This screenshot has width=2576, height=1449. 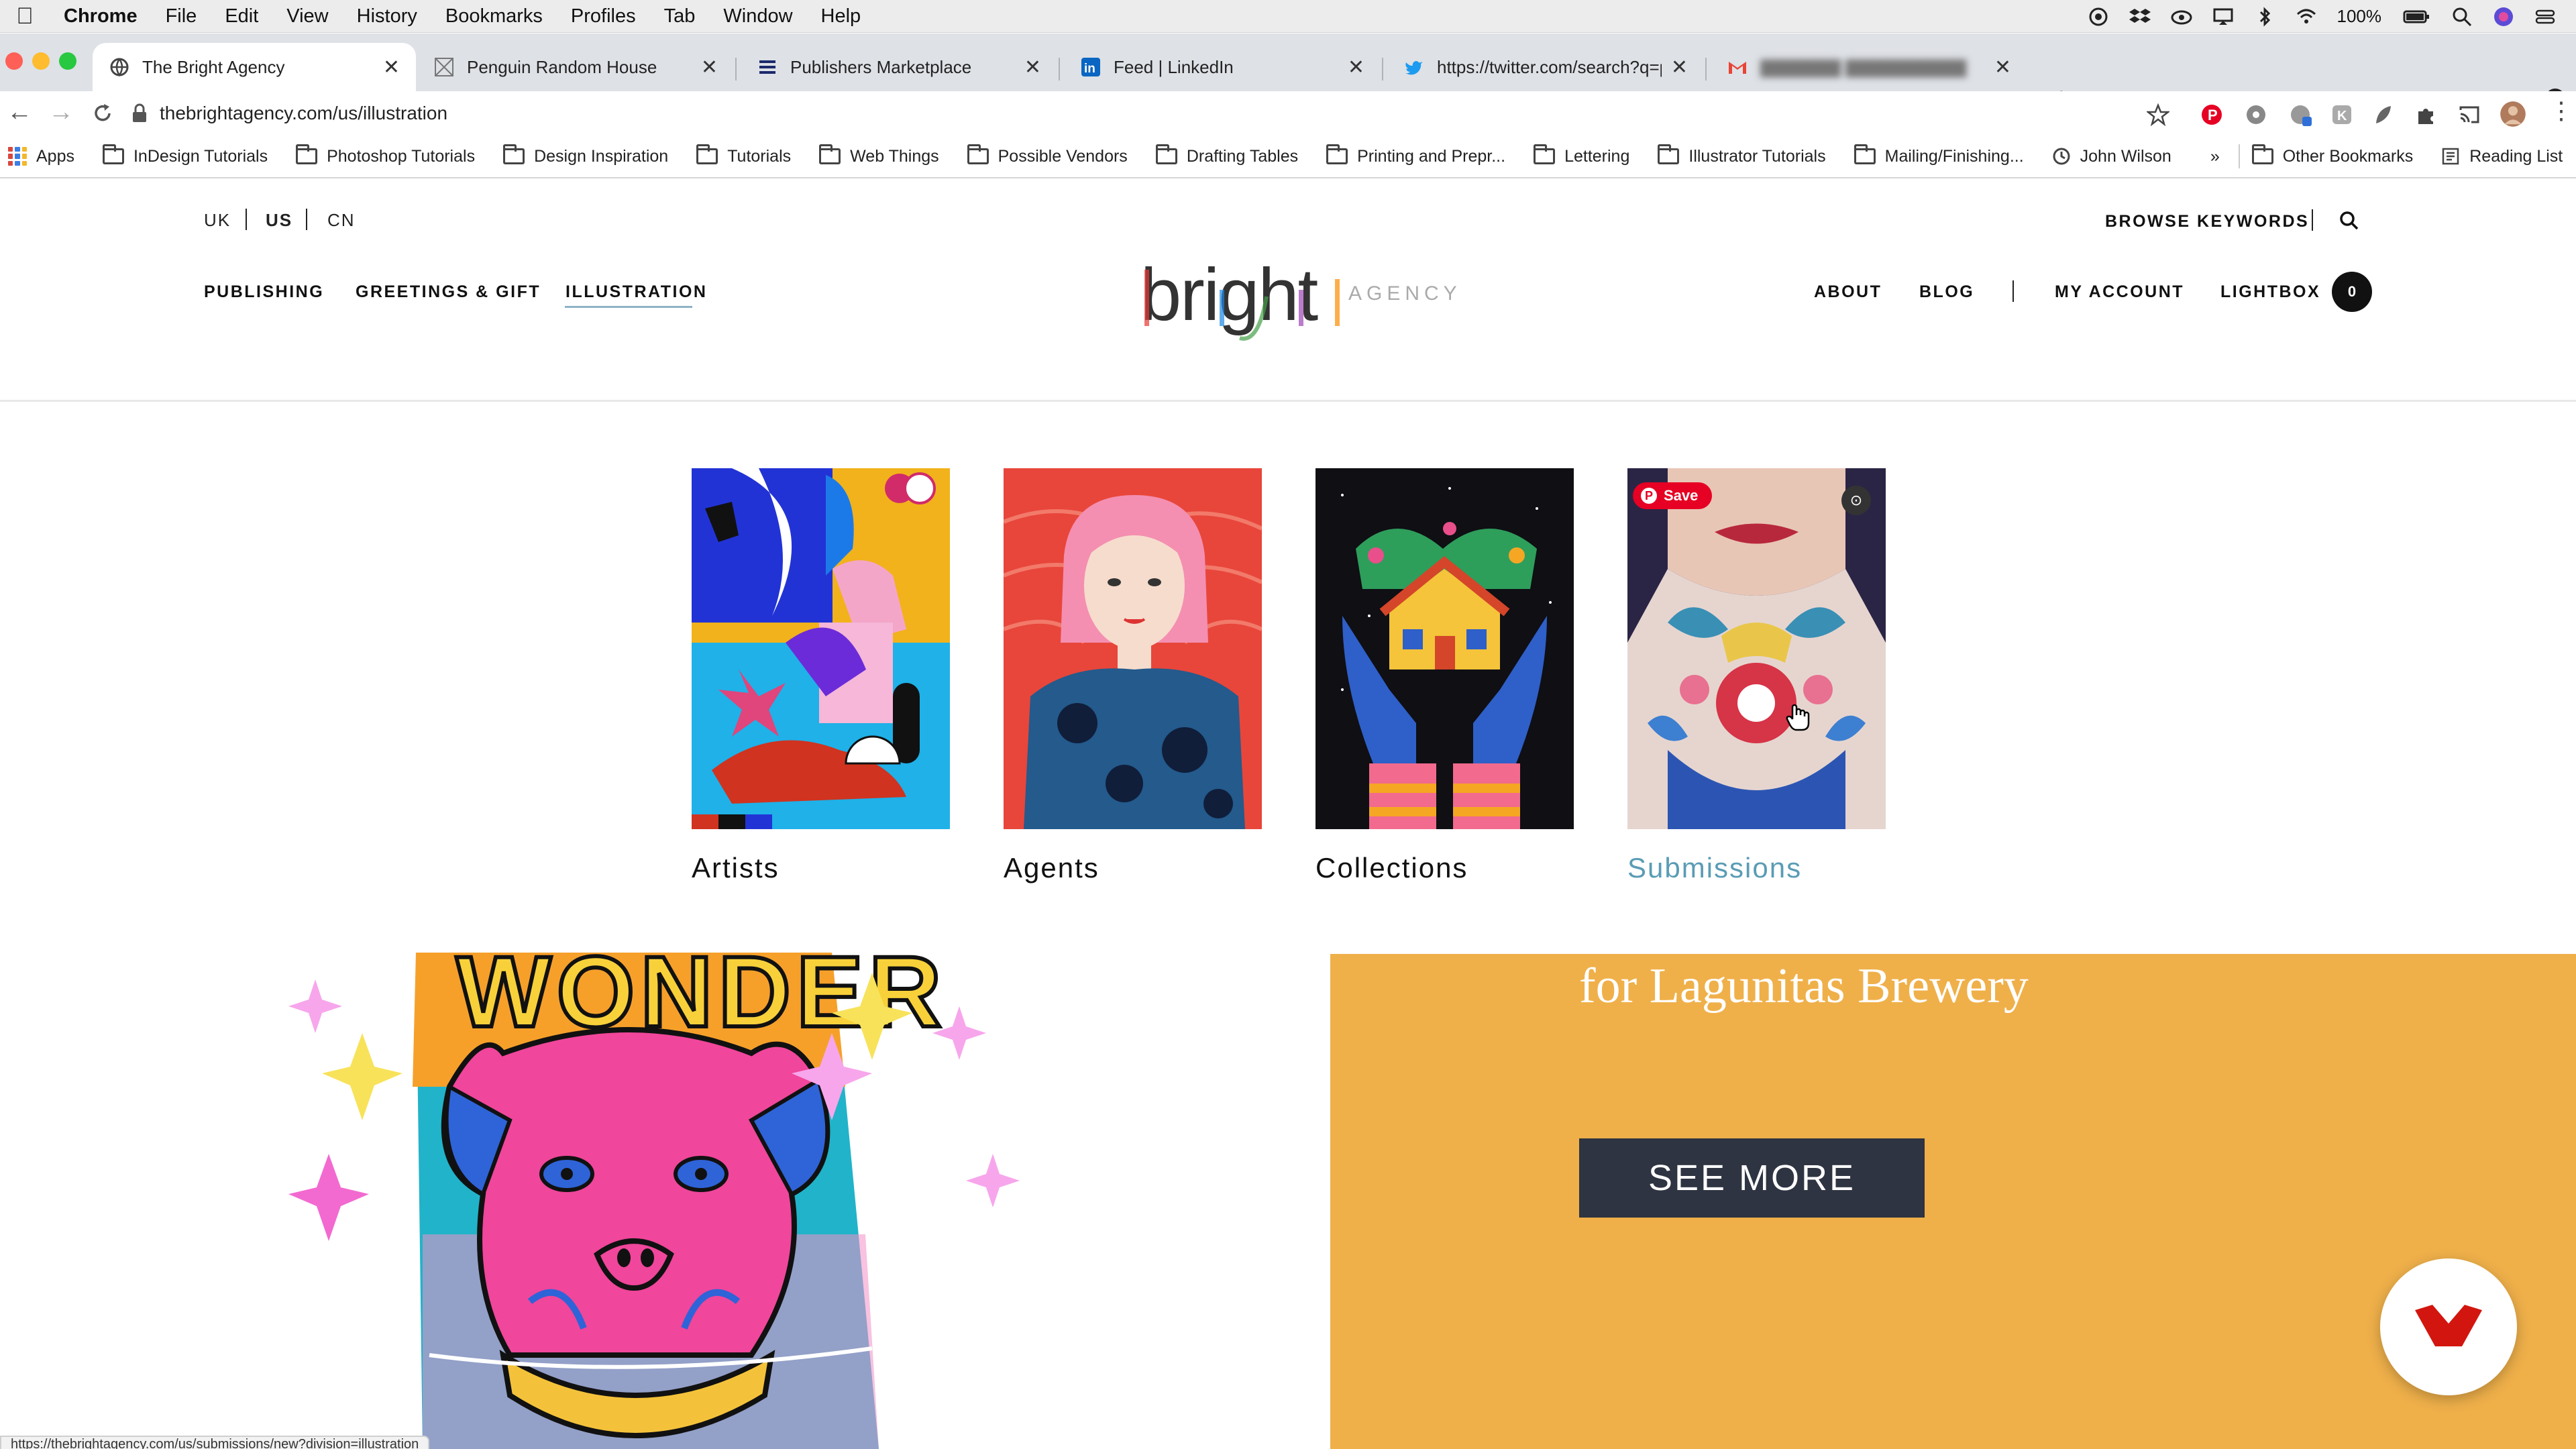 I want to click on linkedin-icon: in, so click(x=1091, y=67).